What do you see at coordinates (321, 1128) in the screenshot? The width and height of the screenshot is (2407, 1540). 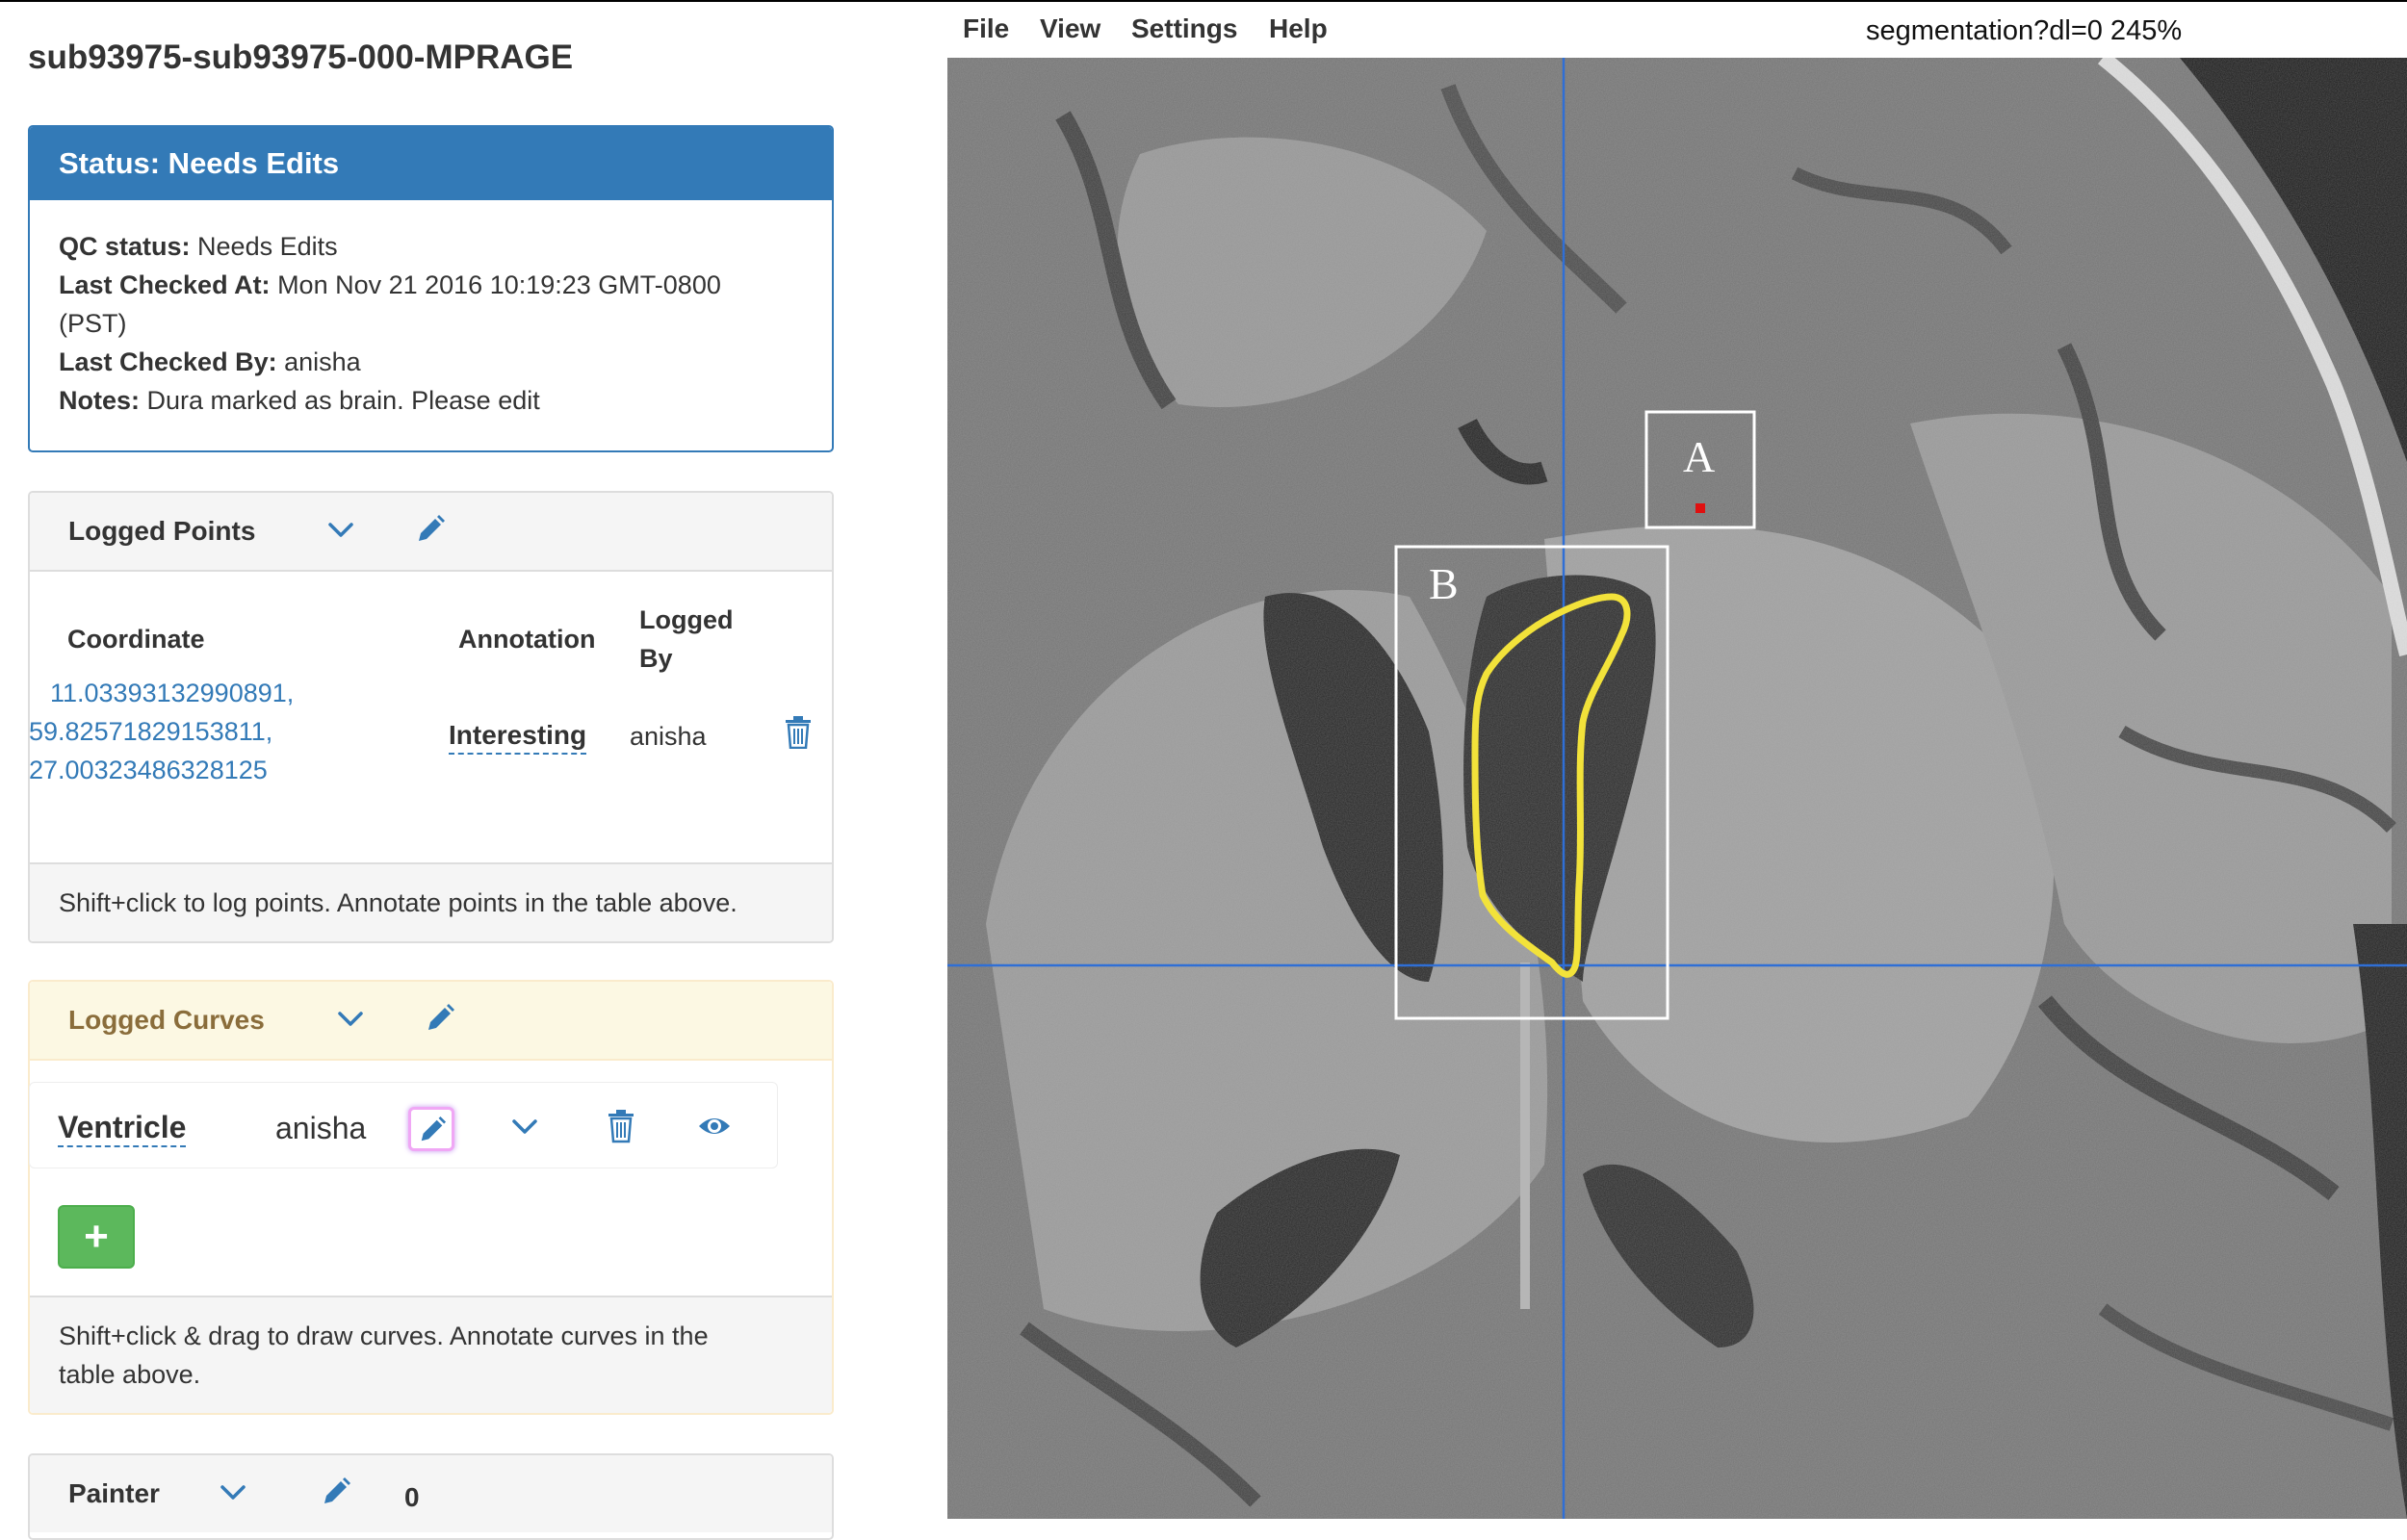 I see `curve-user: anisha` at bounding box center [321, 1128].